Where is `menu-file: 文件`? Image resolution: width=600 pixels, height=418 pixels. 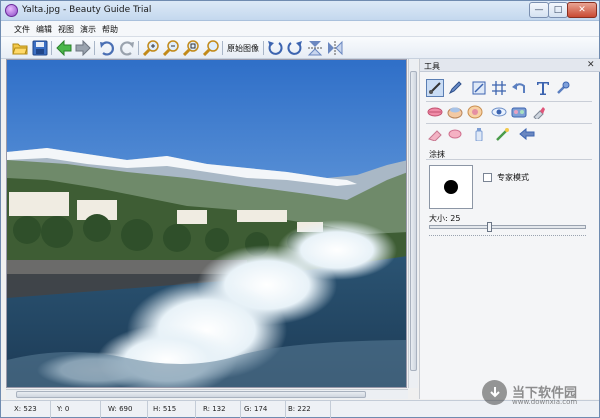
menu-file: 文件 is located at coordinates (22, 29).